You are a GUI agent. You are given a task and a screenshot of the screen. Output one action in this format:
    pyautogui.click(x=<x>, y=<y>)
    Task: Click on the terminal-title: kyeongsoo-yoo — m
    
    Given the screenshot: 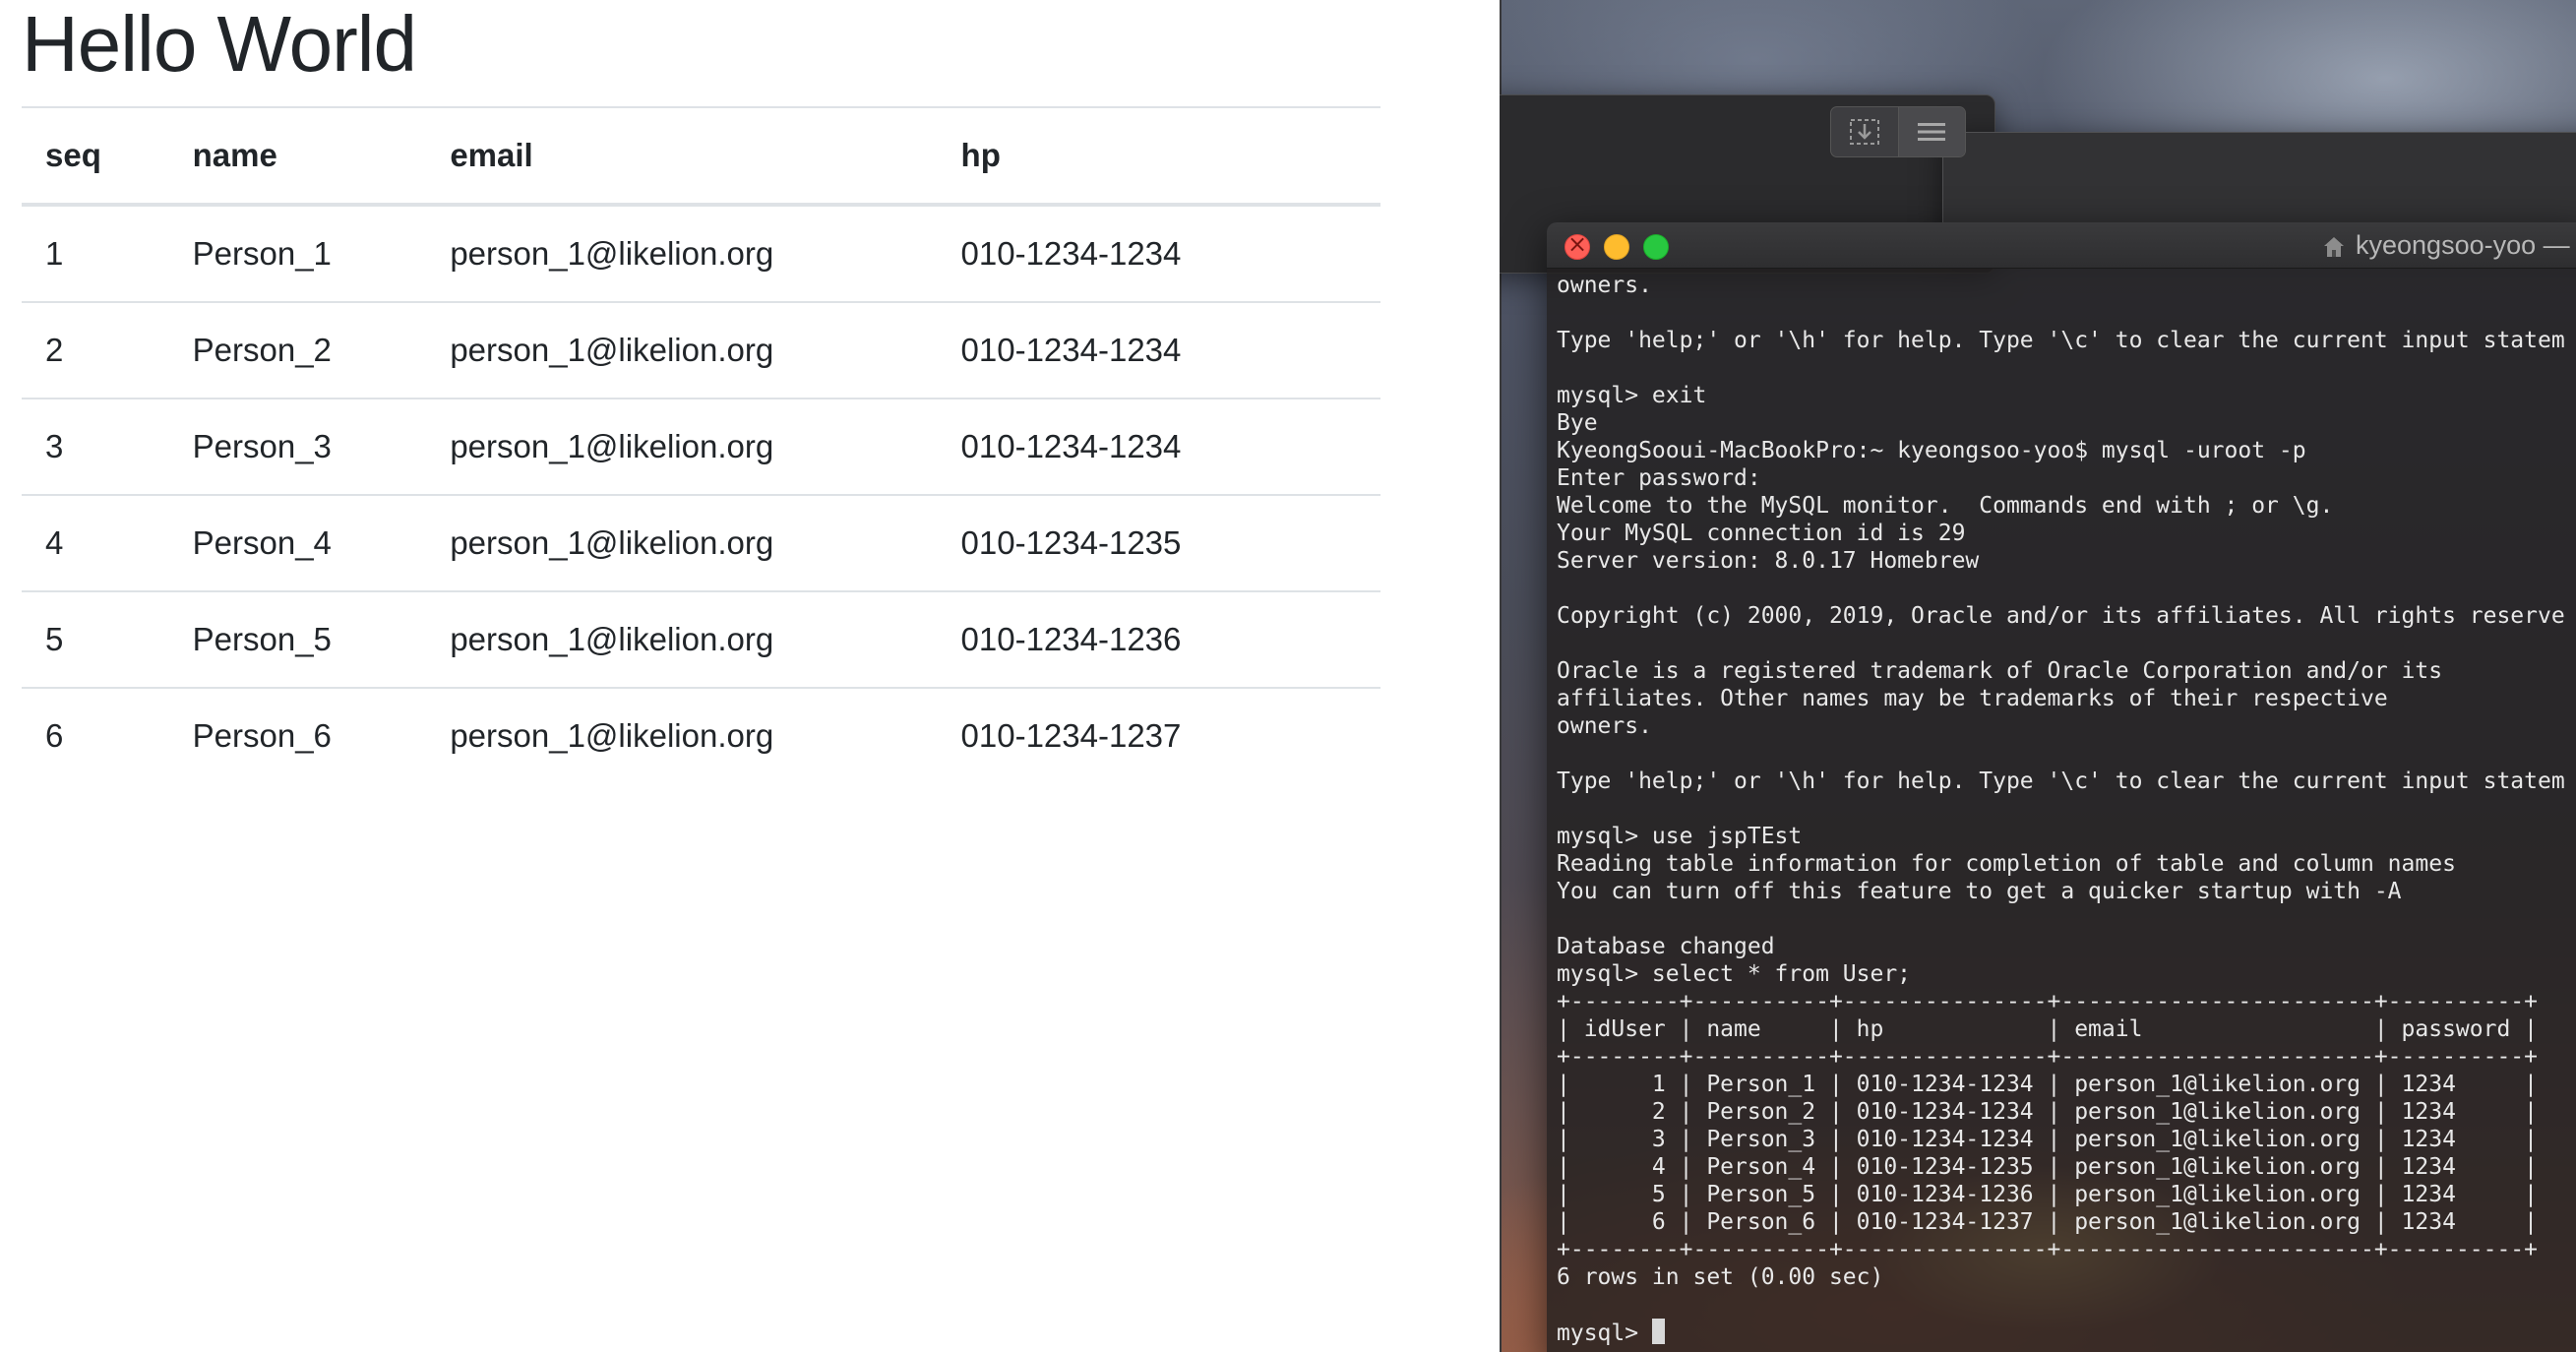 What is the action you would take?
    pyautogui.click(x=2449, y=245)
    